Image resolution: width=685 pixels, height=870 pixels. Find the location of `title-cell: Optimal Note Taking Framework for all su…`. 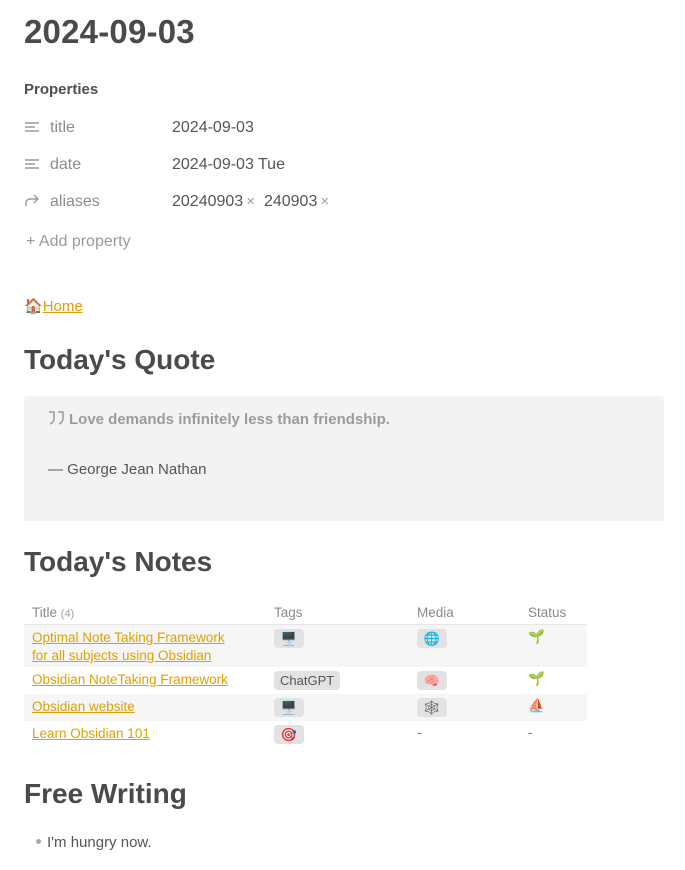

title-cell: Optimal Note Taking Framework for all su… is located at coordinates (145, 645).